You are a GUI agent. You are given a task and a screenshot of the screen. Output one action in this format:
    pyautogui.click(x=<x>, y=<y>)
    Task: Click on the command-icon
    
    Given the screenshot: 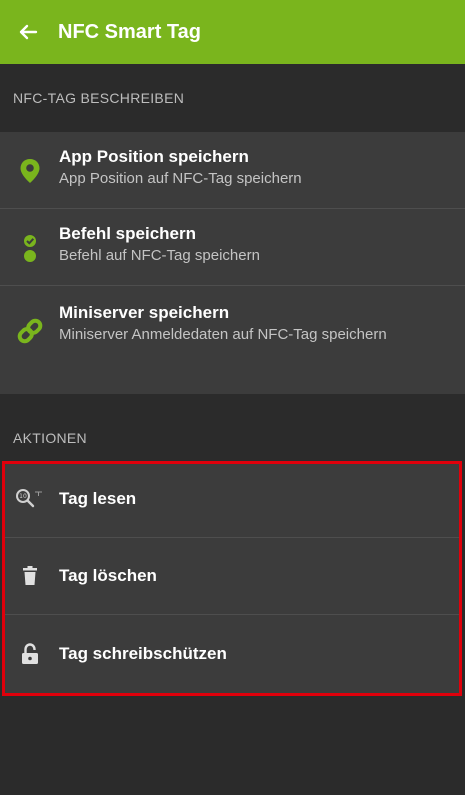 What is the action you would take?
    pyautogui.click(x=30, y=244)
    